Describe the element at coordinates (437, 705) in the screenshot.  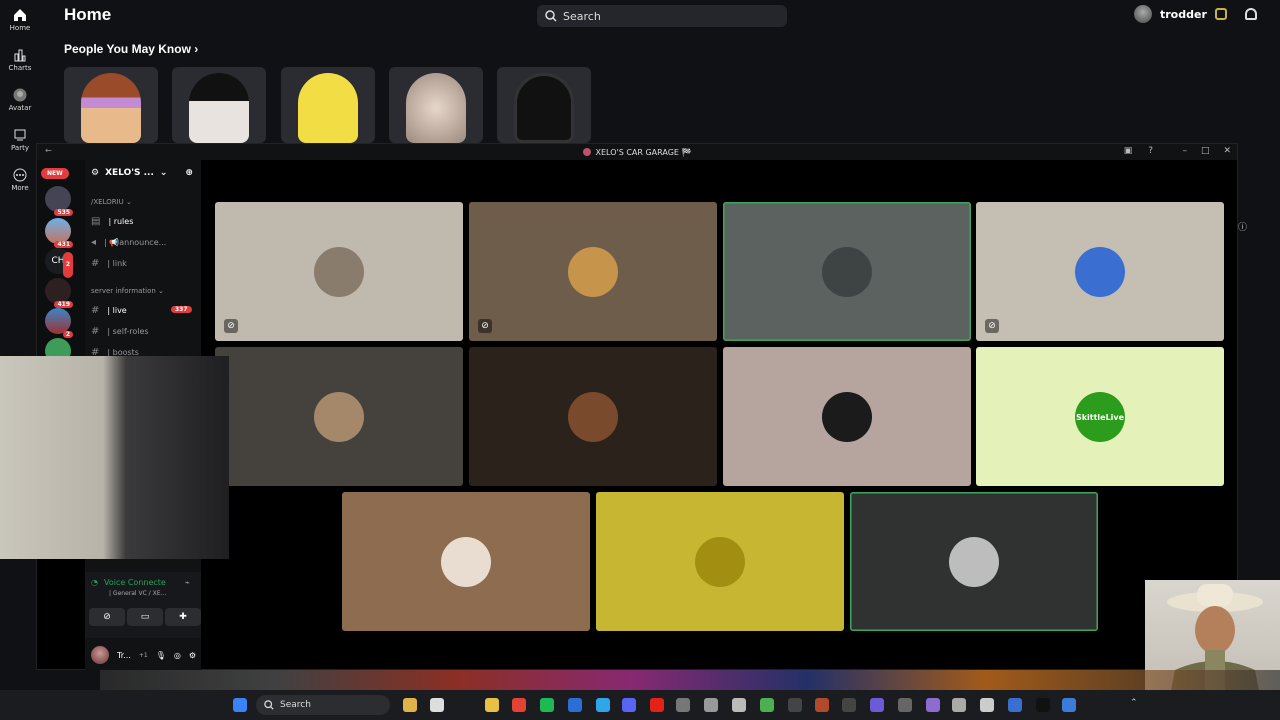
I see `task-view-icon` at that location.